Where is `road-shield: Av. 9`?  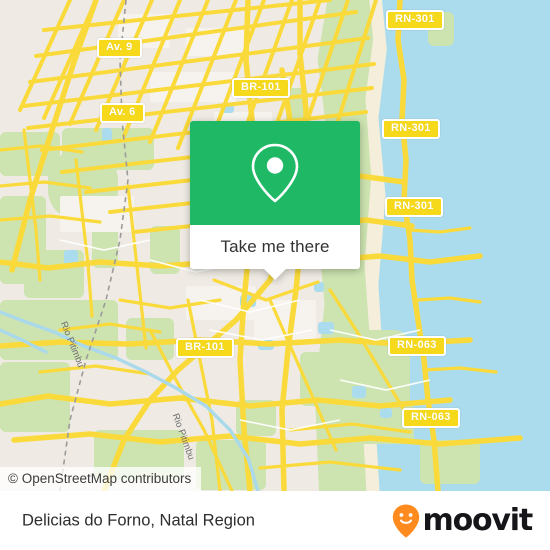
road-shield: Av. 9 is located at coordinates (119, 48).